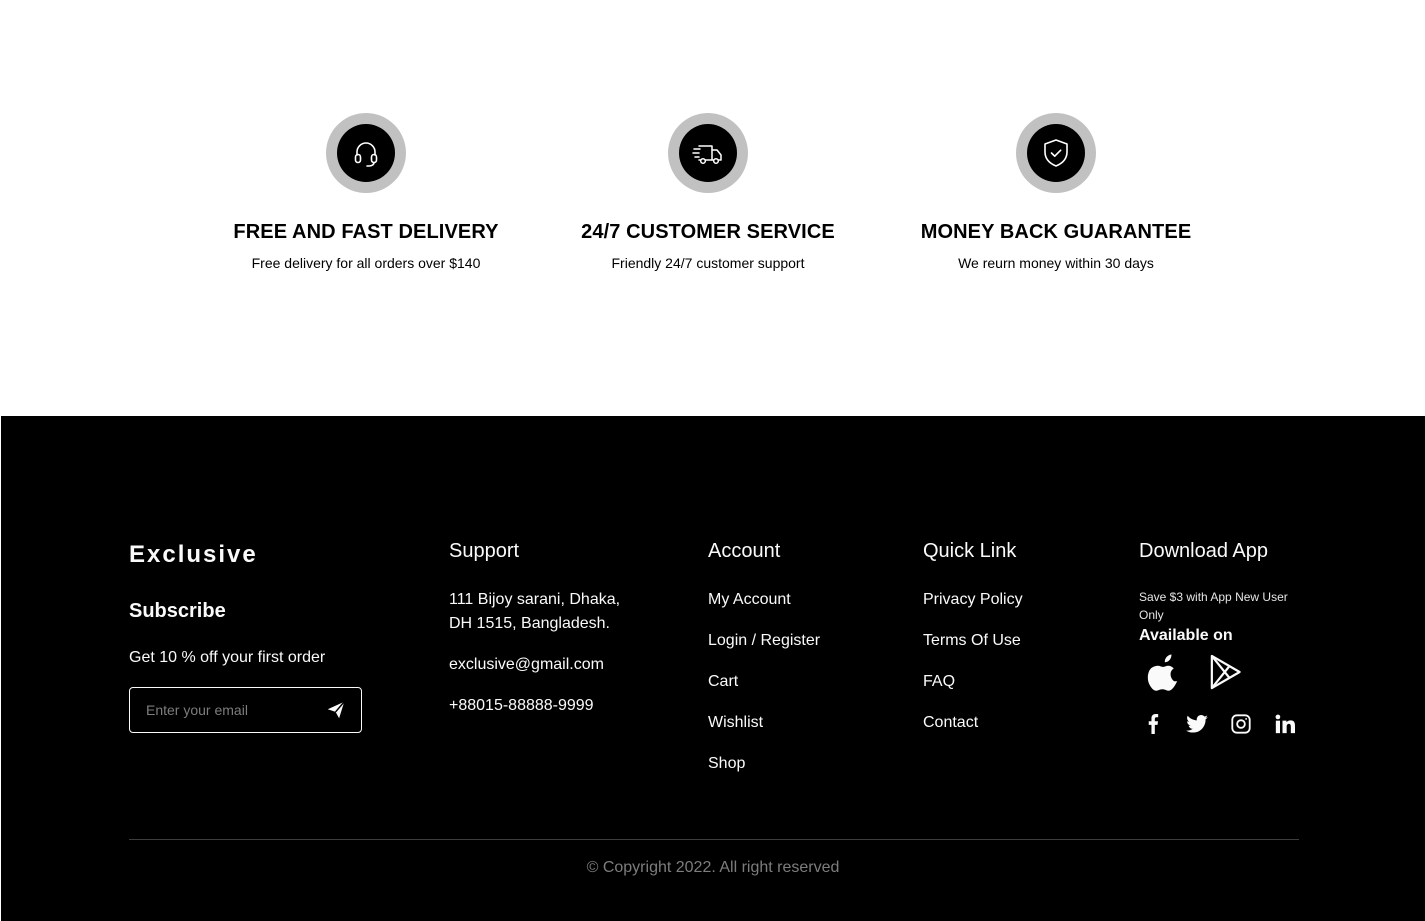 The width and height of the screenshot is (1425, 921). What do you see at coordinates (764, 723) in the screenshot?
I see `link-wishlist: Wishlist` at bounding box center [764, 723].